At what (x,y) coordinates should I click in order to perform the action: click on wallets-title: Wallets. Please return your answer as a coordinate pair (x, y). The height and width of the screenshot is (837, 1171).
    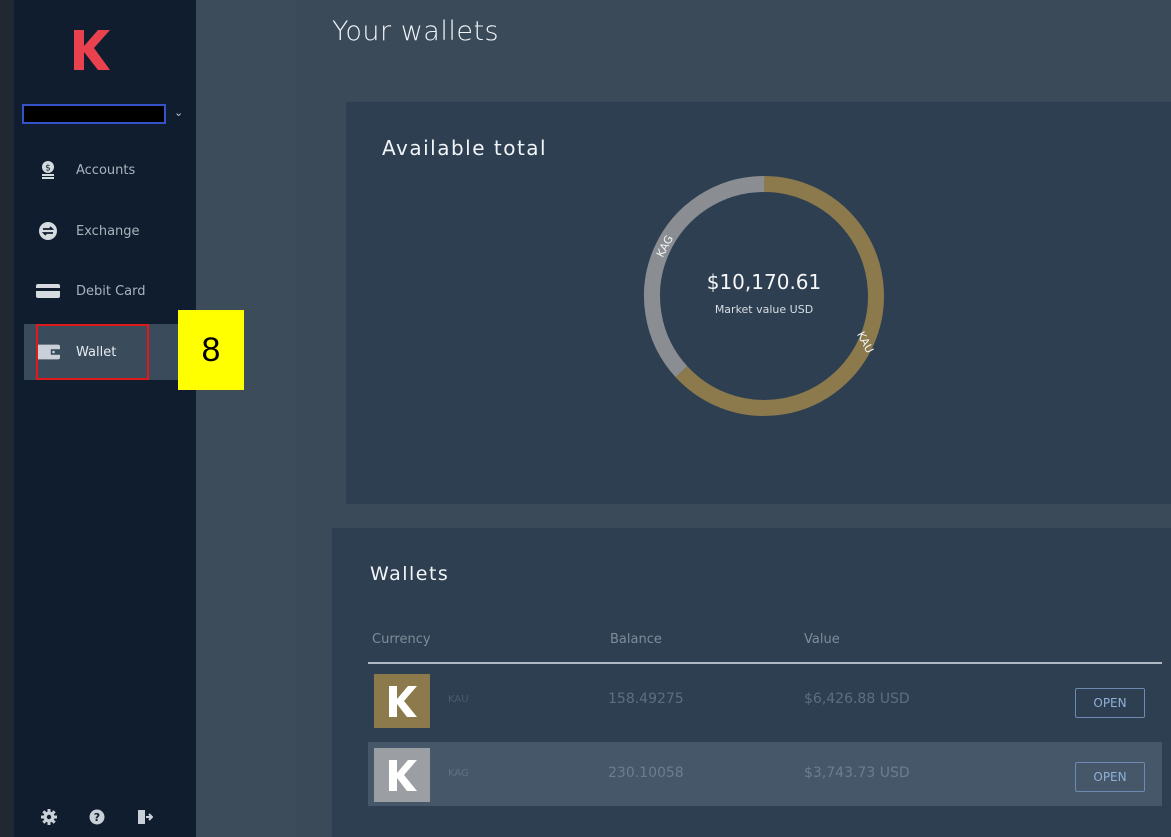
    Looking at the image, I should click on (410, 574).